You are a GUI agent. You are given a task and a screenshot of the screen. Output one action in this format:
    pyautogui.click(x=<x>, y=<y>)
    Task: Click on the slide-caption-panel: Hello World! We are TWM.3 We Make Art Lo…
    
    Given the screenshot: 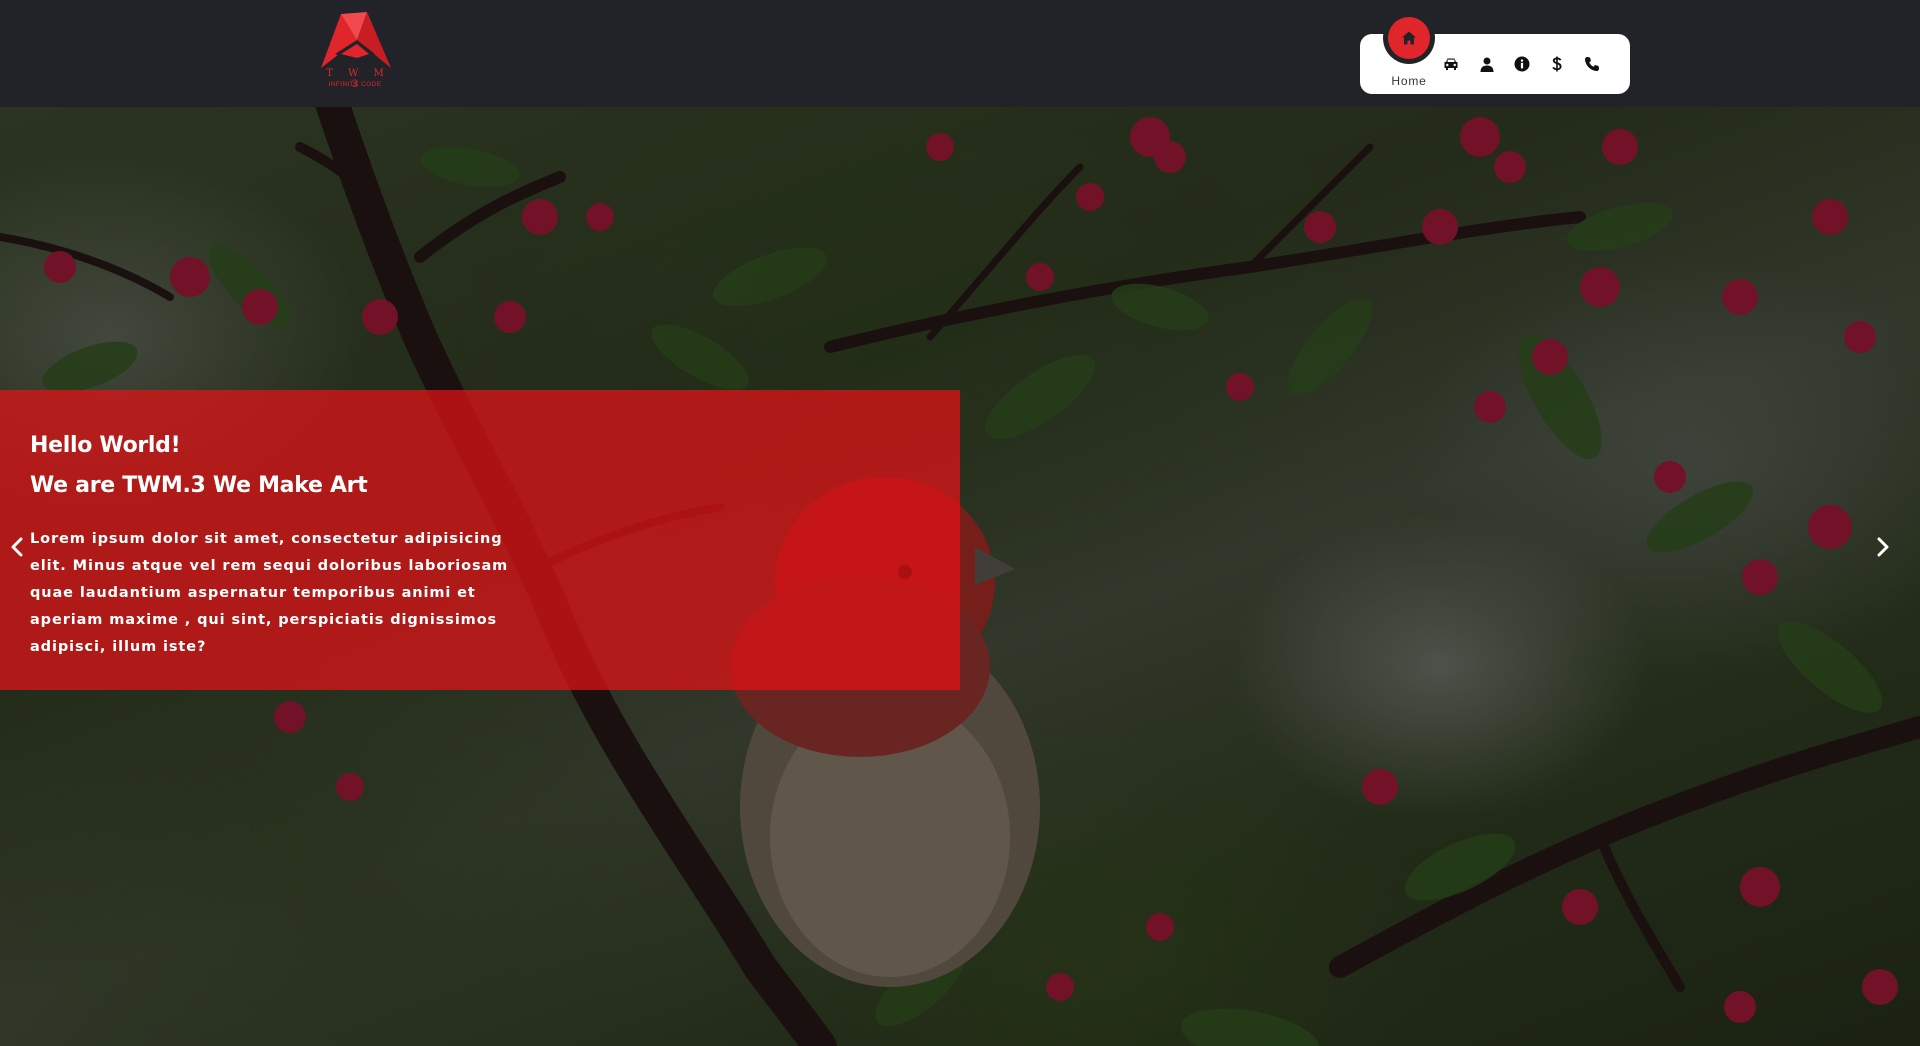 What is the action you would take?
    pyautogui.click(x=480, y=540)
    